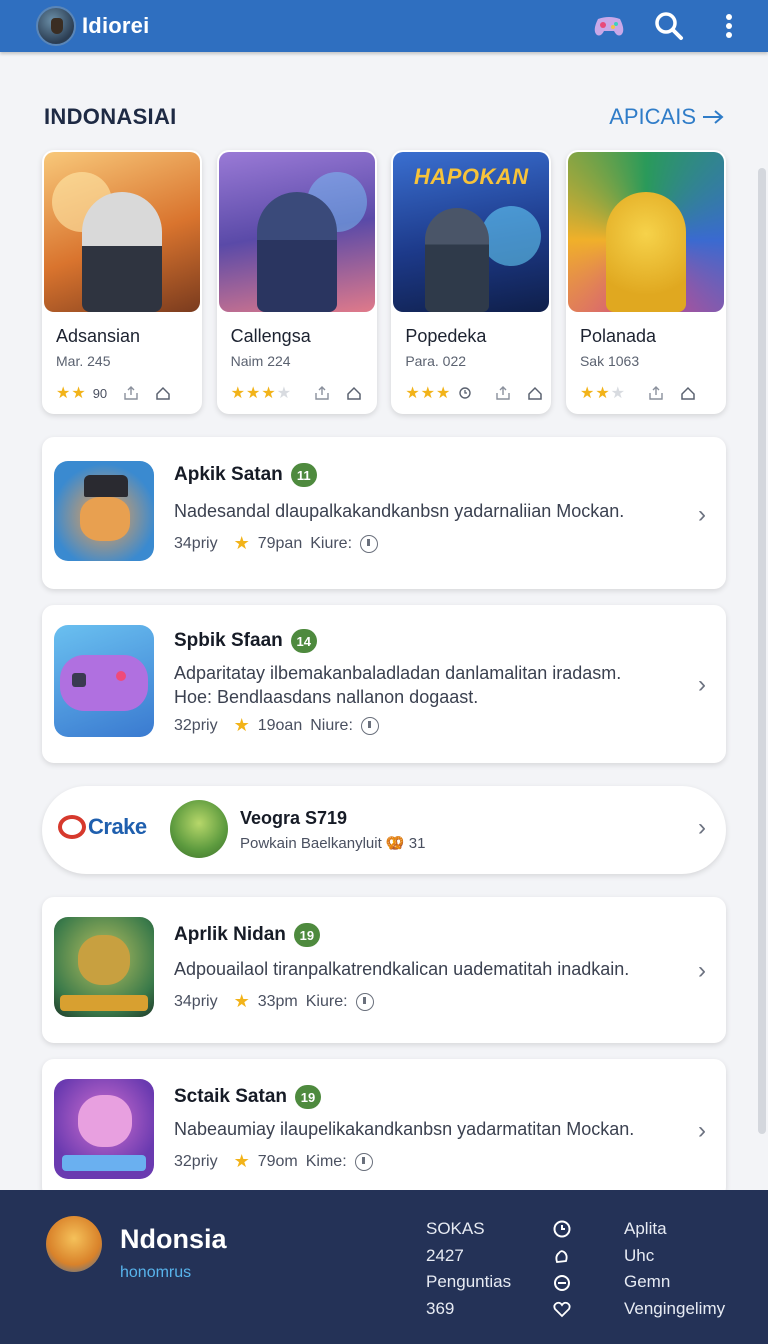 The height and width of the screenshot is (1344, 768). I want to click on heart-icon, so click(563, 1309).